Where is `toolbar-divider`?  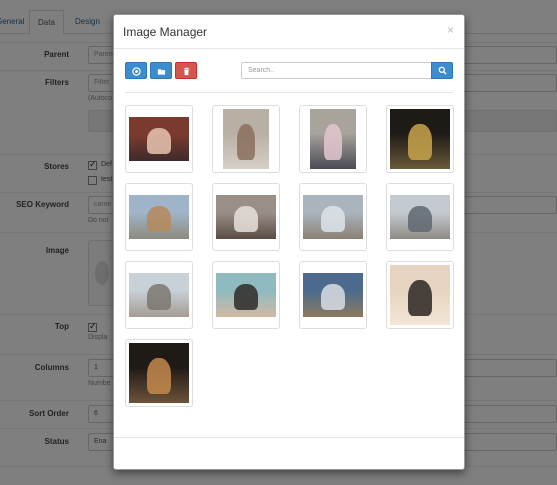 toolbar-divider is located at coordinates (289, 92).